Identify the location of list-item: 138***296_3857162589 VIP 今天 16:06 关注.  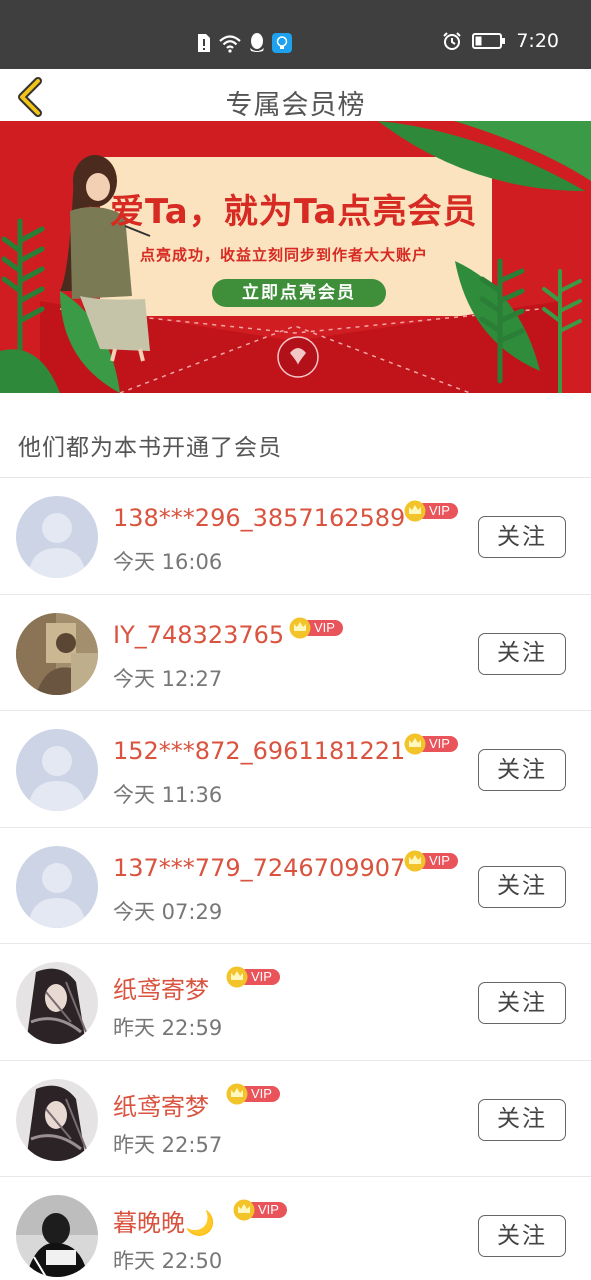
(295, 536).